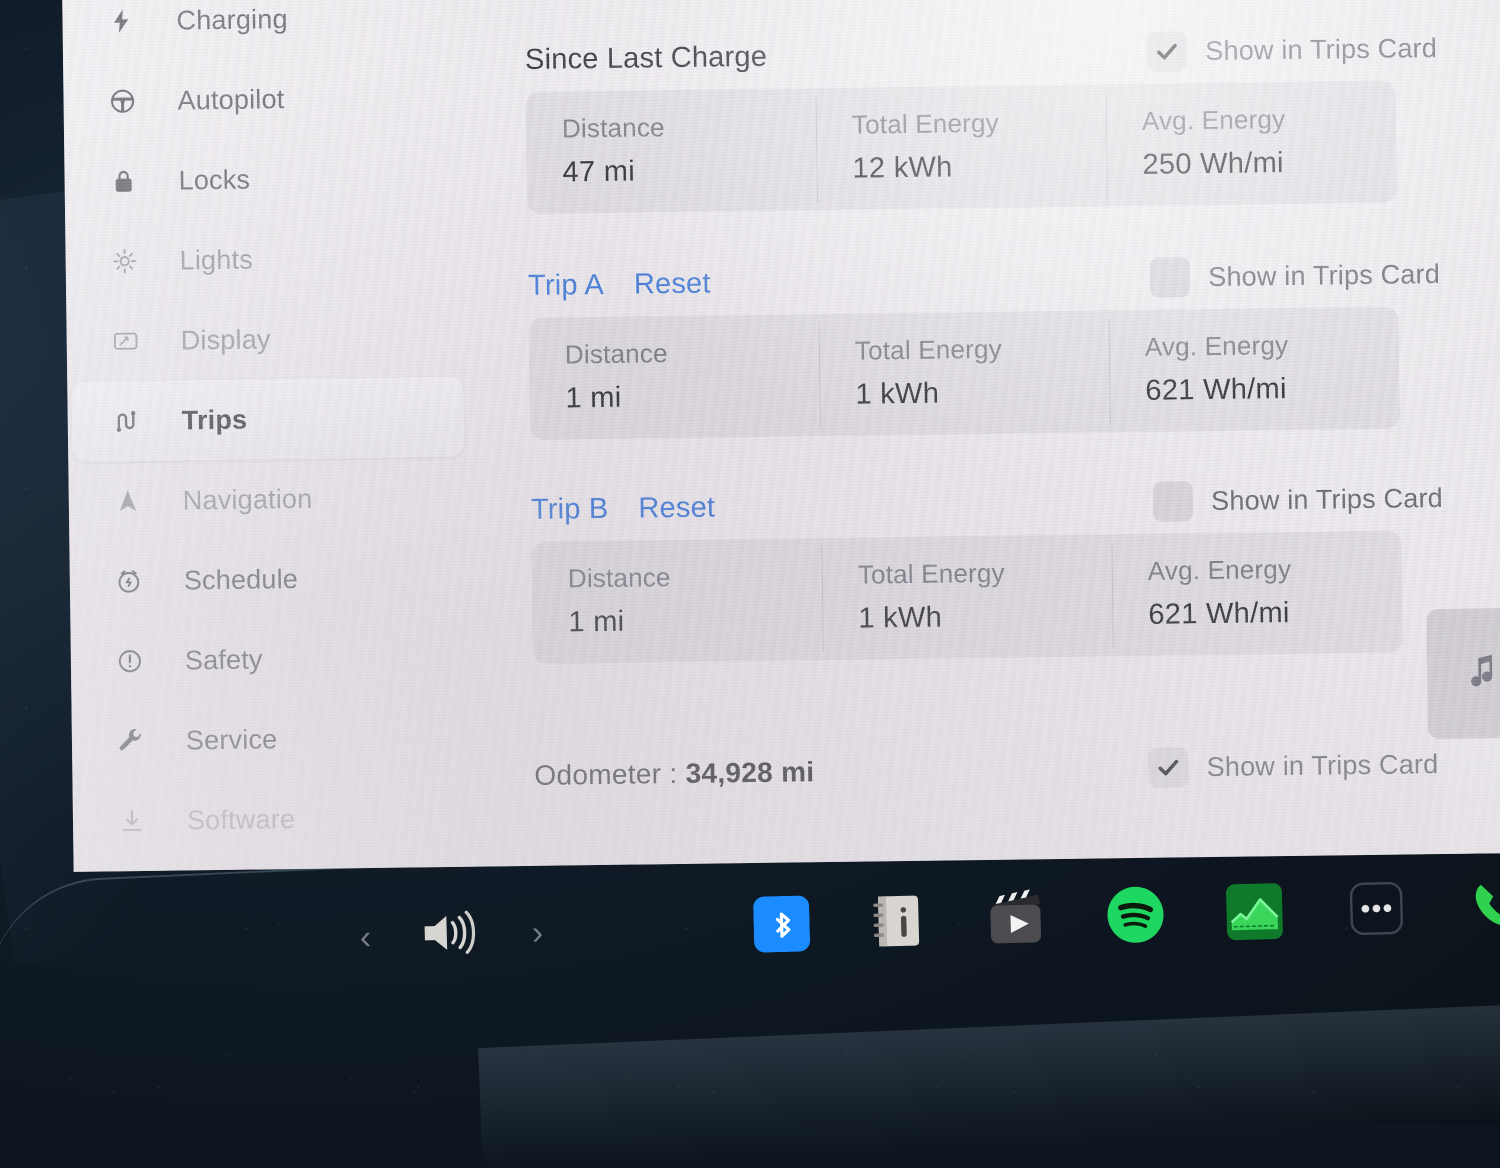  I want to click on sidebar-item-charging: Charging, so click(262, 31).